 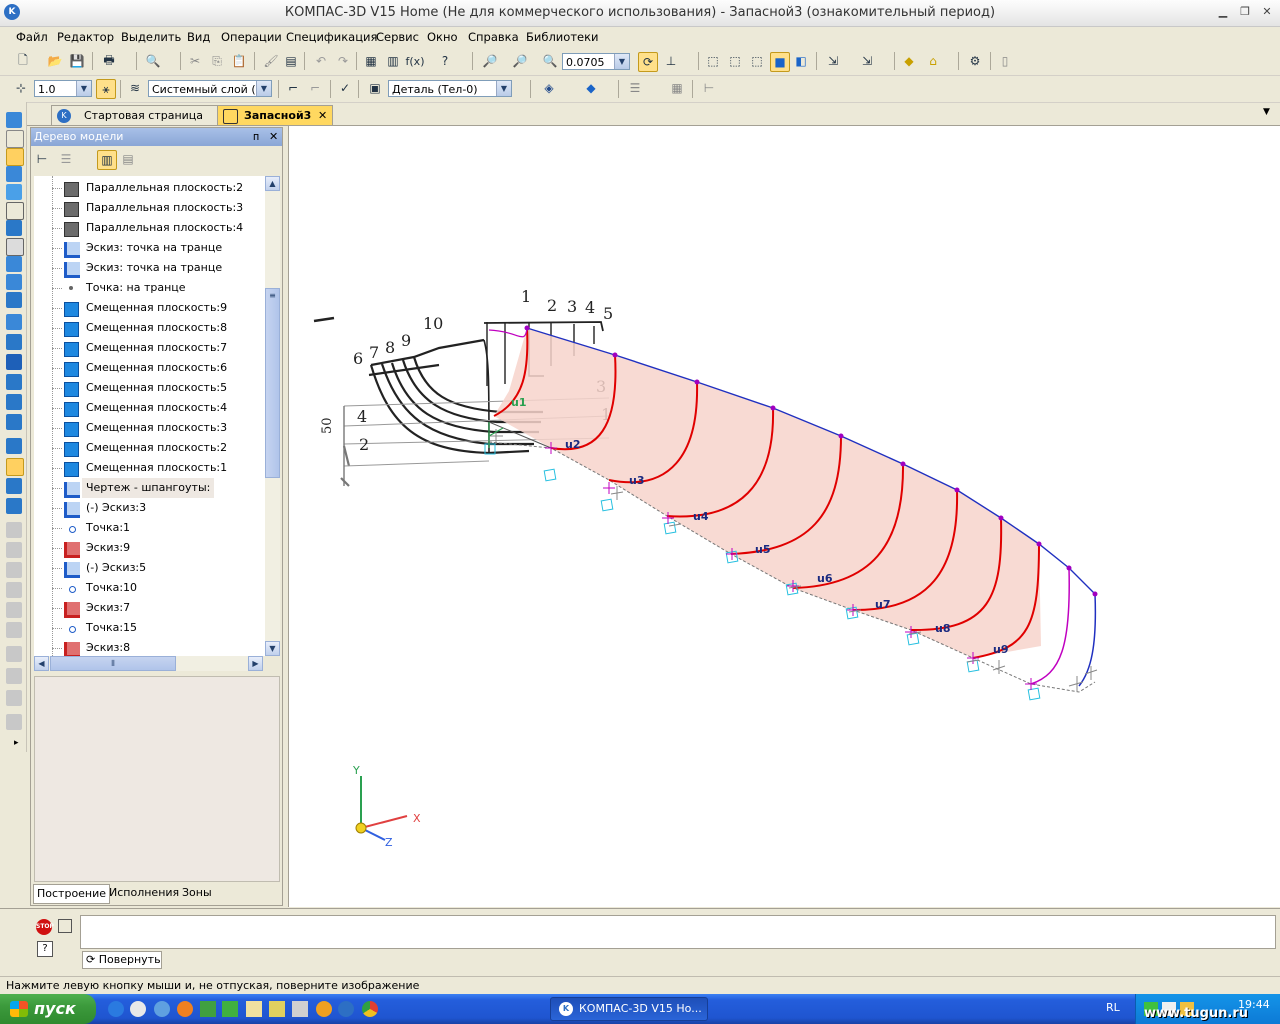 I want to click on tree-item: Эскиз:7, so click(x=149, y=608).